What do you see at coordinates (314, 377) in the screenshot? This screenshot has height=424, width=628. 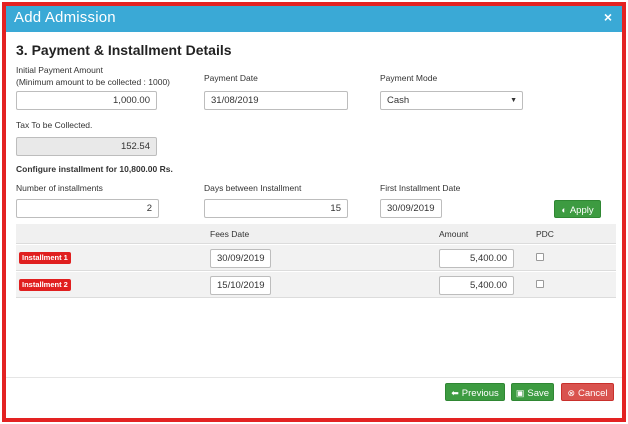 I see `footer-divider` at bounding box center [314, 377].